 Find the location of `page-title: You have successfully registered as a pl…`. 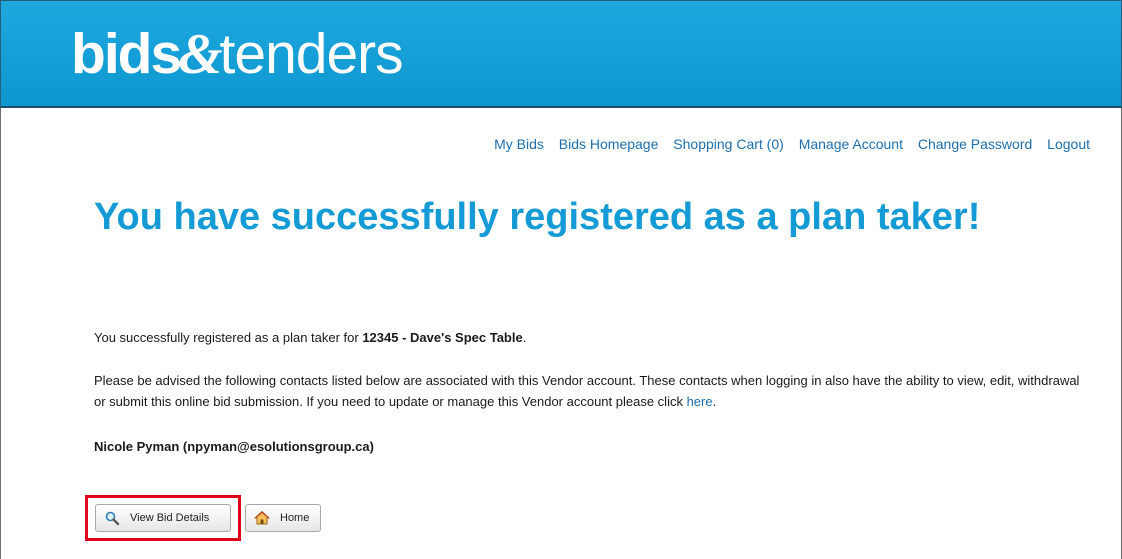

page-title: You have successfully registered as a pl… is located at coordinates (537, 217).